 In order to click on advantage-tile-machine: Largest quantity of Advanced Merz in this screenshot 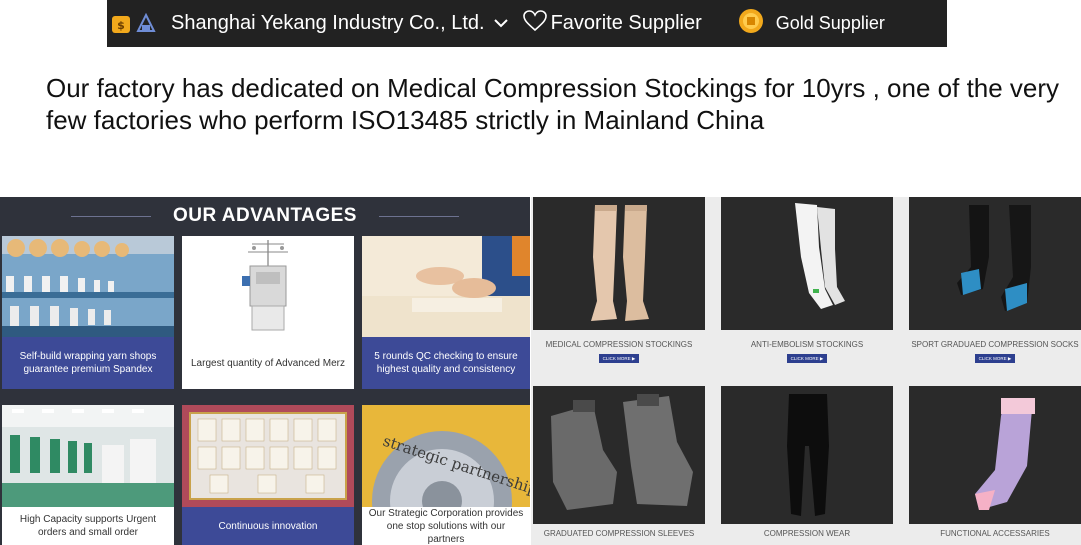, I will do `click(268, 312)`.